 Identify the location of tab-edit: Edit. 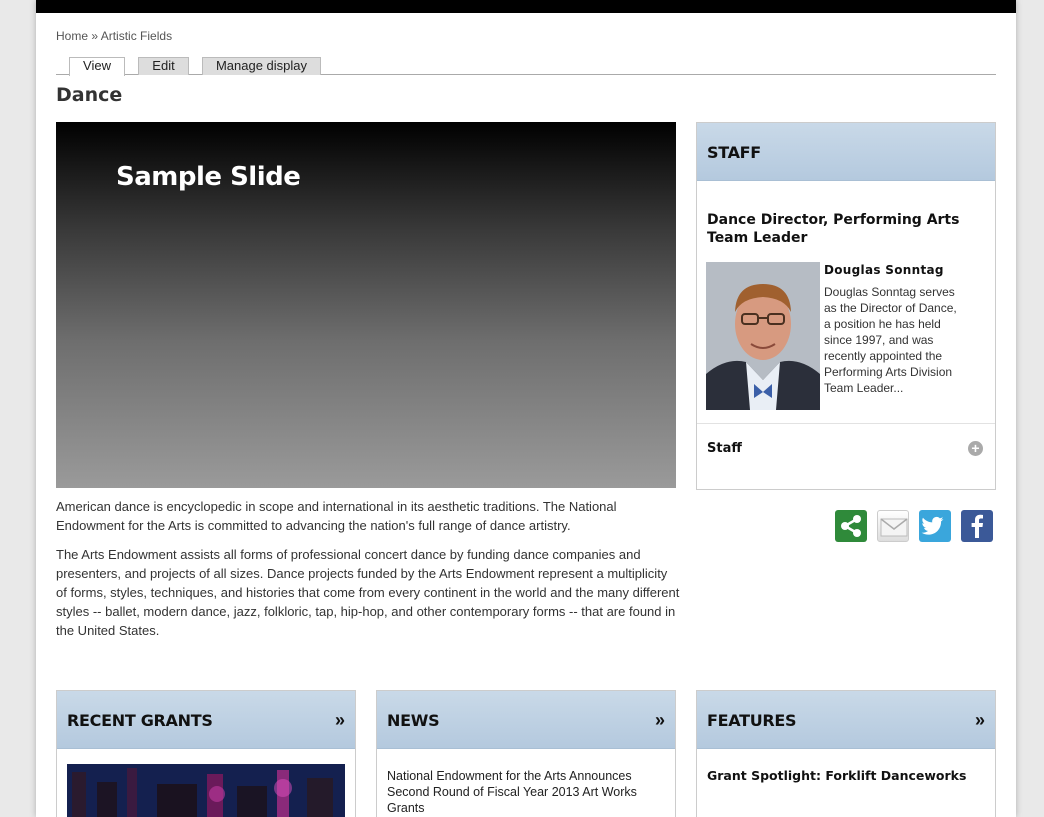
(163, 66).